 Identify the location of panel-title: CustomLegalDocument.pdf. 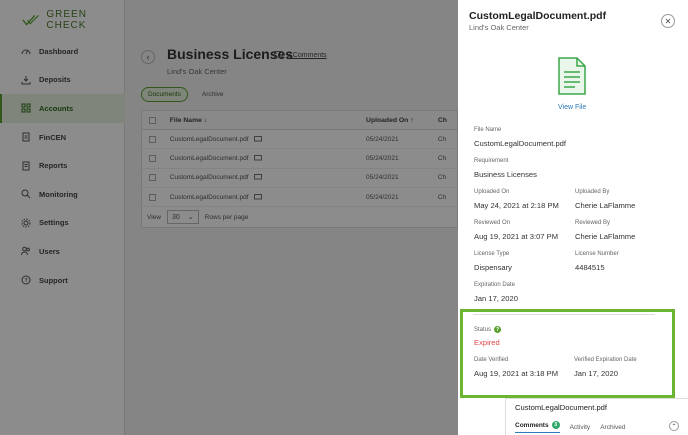
(538, 16).